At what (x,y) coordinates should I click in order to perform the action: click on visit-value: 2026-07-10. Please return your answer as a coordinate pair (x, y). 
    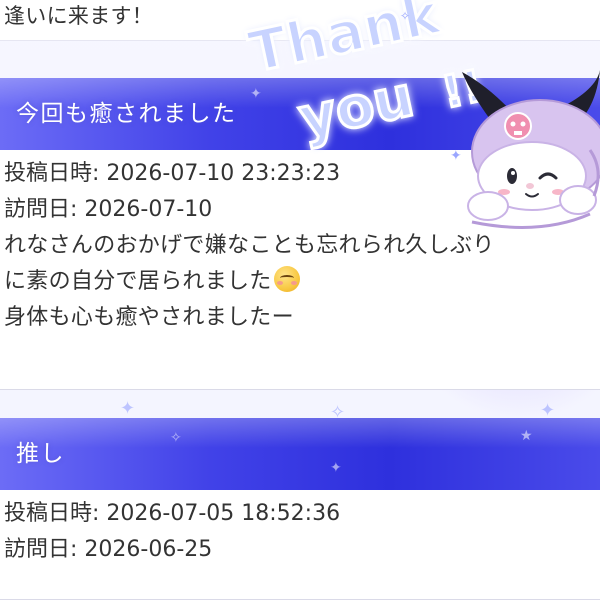
    Looking at the image, I should click on (148, 209).